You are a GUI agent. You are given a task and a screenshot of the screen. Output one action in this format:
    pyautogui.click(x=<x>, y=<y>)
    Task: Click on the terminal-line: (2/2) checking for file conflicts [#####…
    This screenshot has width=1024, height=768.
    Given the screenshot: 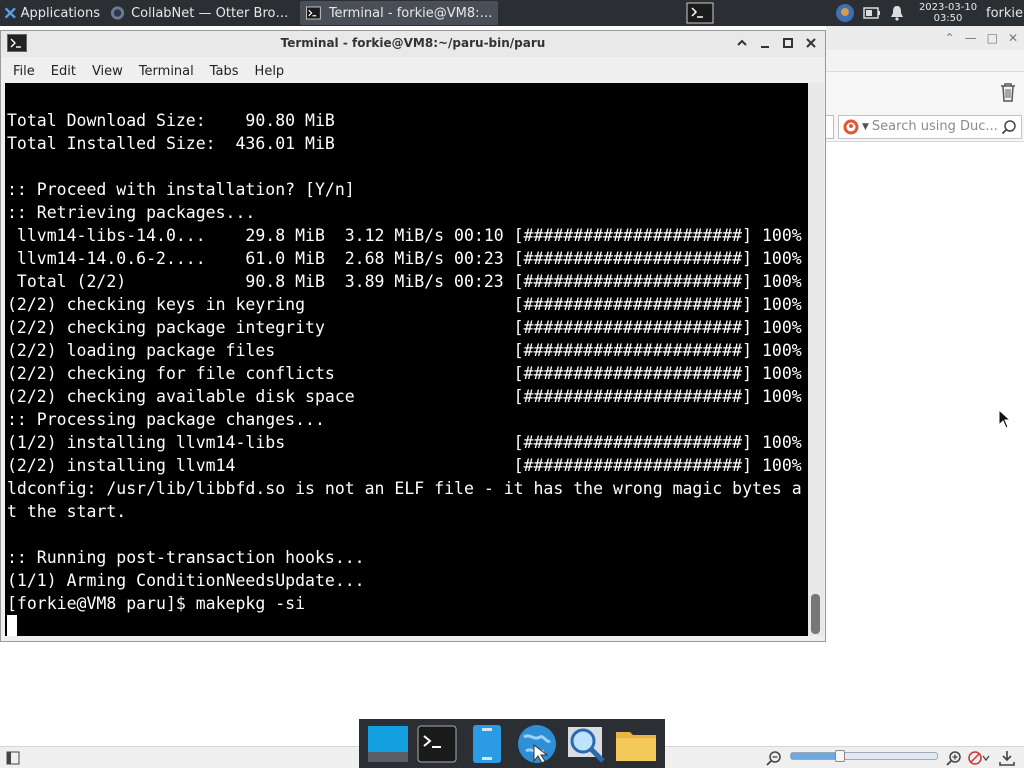 What is the action you would take?
    pyautogui.click(x=404, y=373)
    